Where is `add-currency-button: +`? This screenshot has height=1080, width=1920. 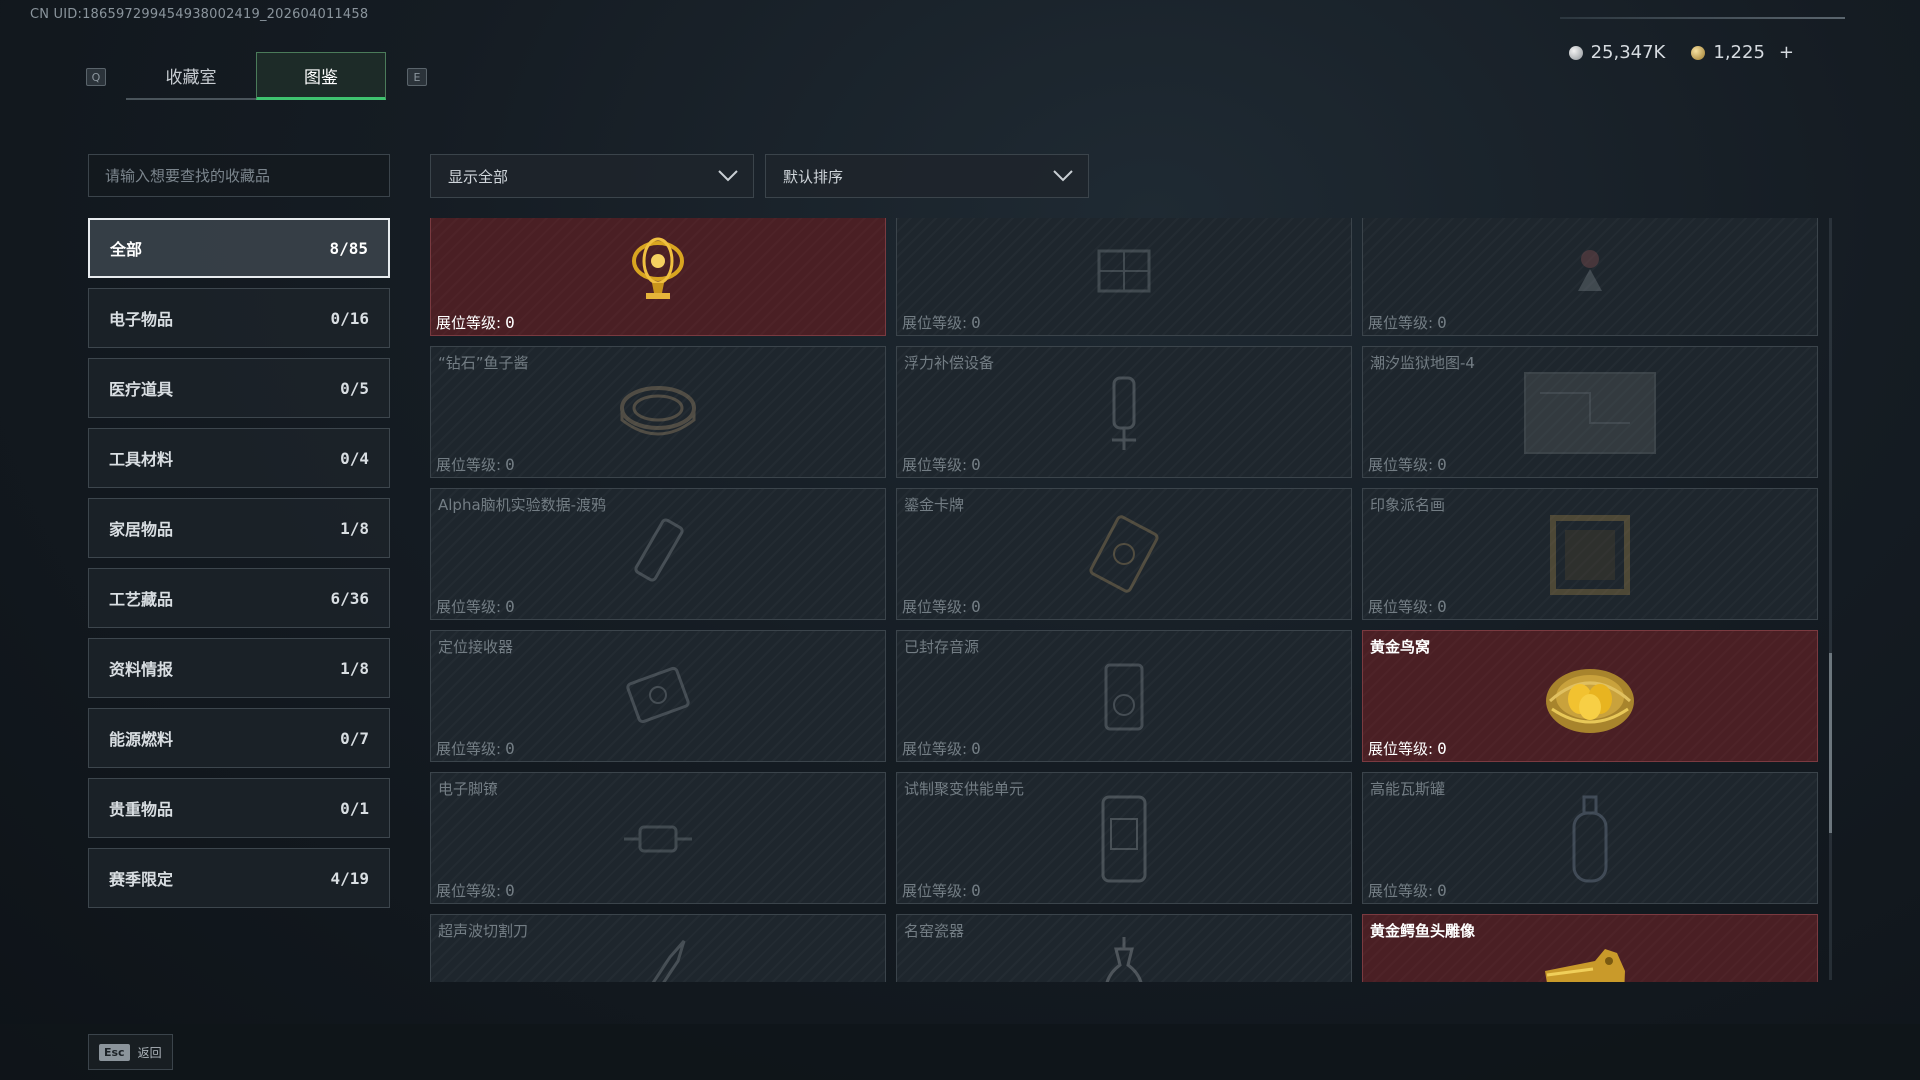
add-currency-button: + is located at coordinates (1786, 52).